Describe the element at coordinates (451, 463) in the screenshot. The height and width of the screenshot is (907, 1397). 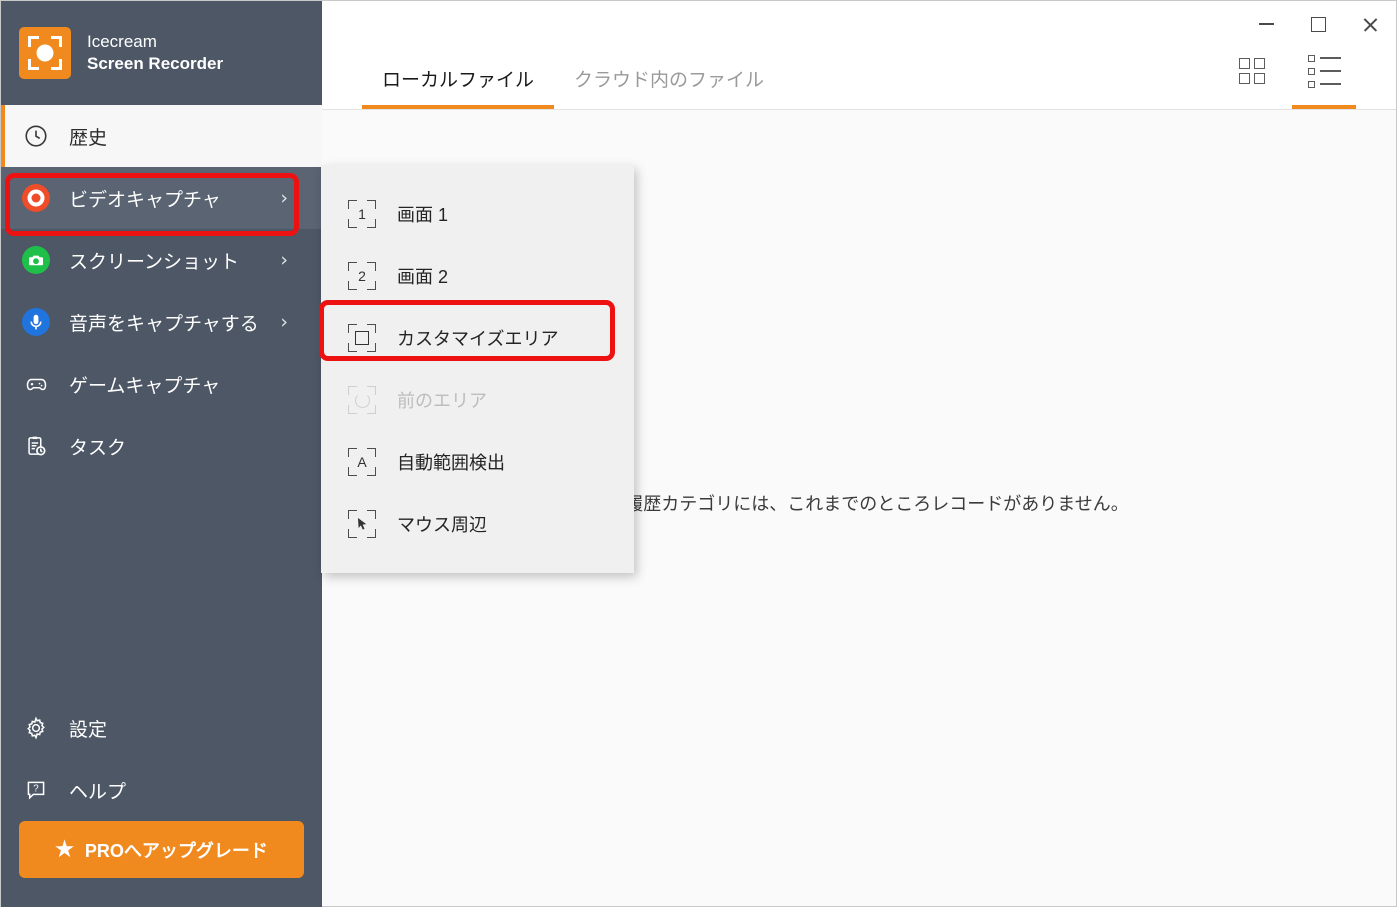
I see `menu-item-auto-area-detect-label: 自動範囲検出` at that location.